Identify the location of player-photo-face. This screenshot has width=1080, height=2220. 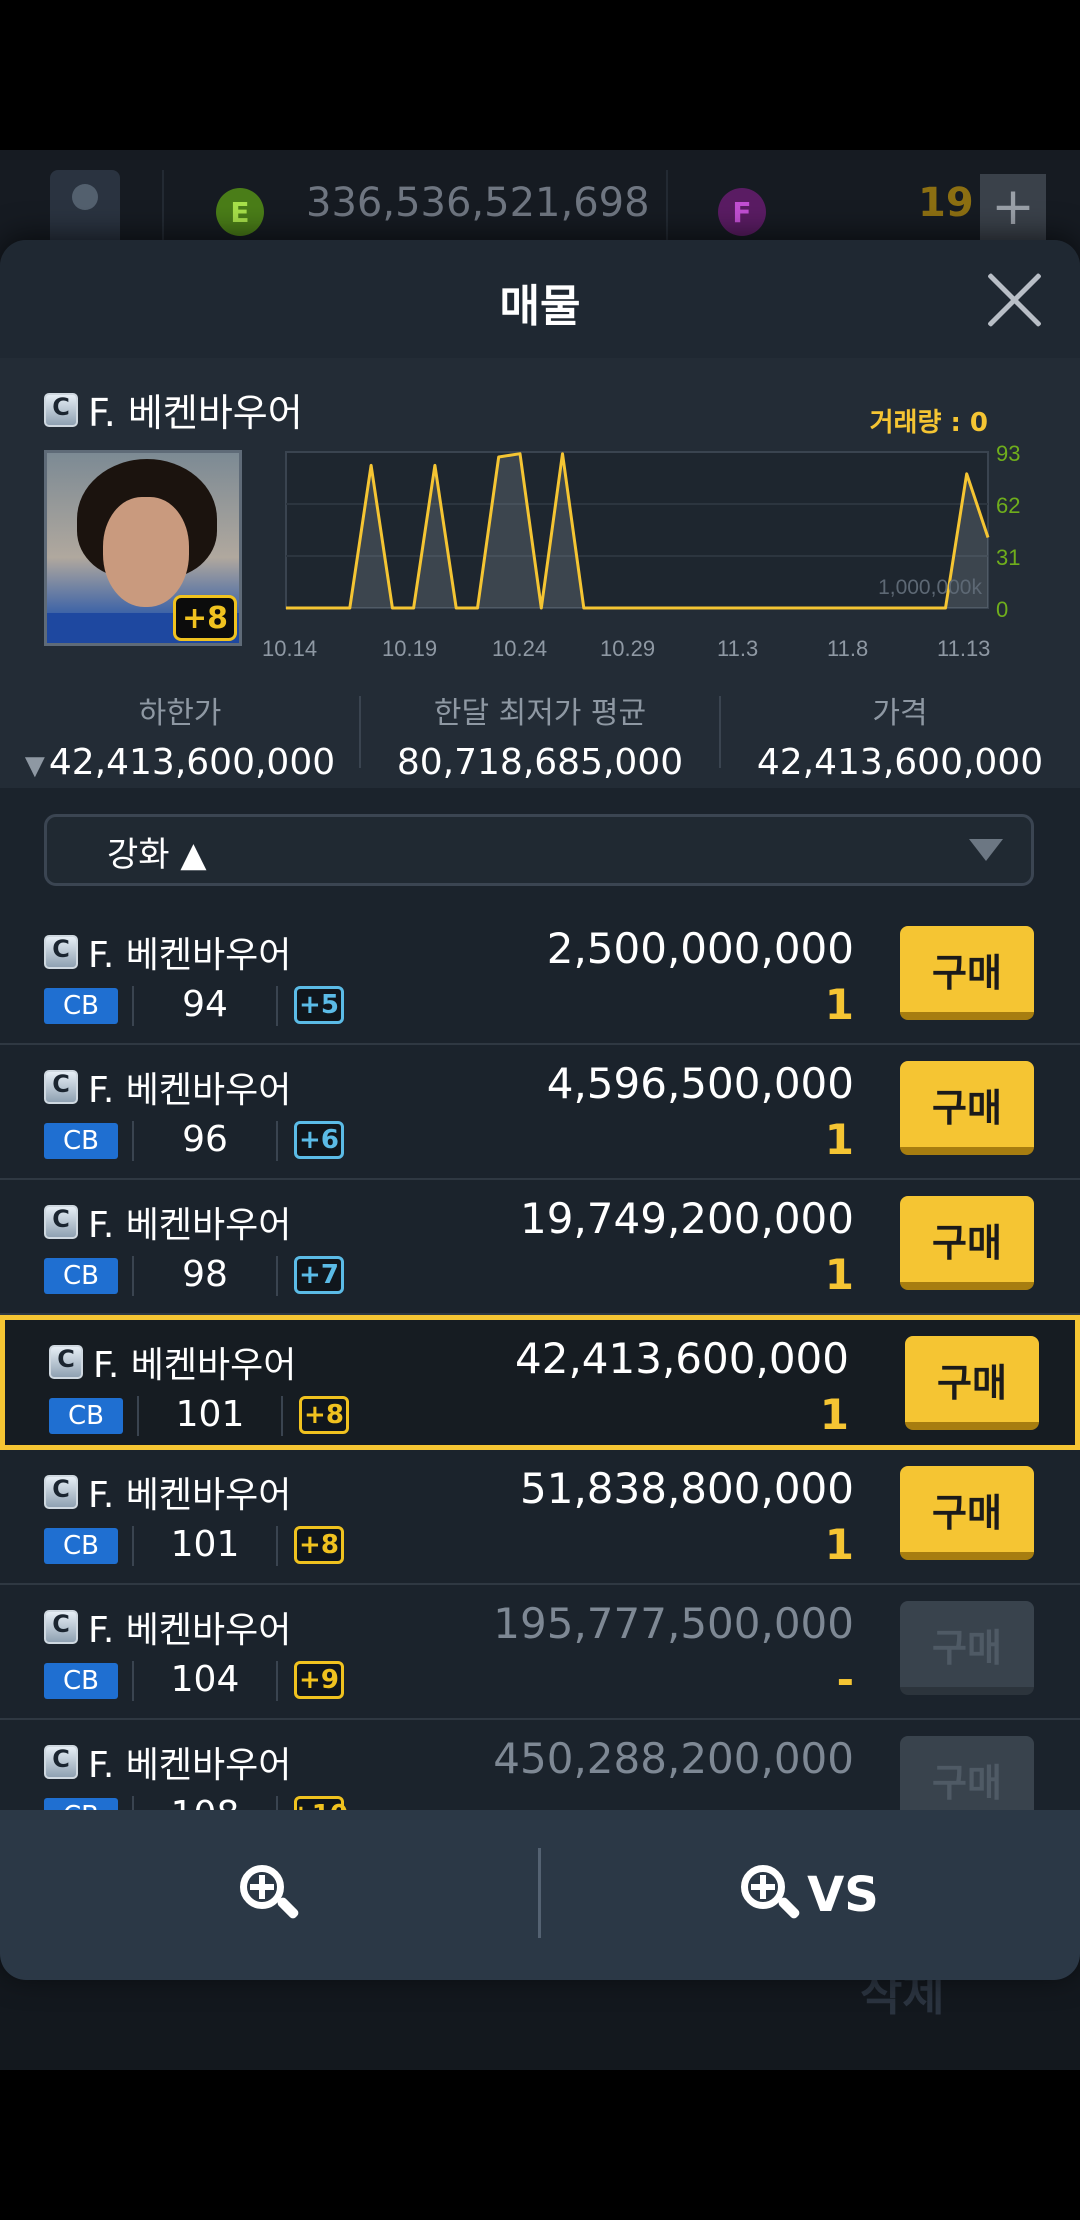
(146, 552).